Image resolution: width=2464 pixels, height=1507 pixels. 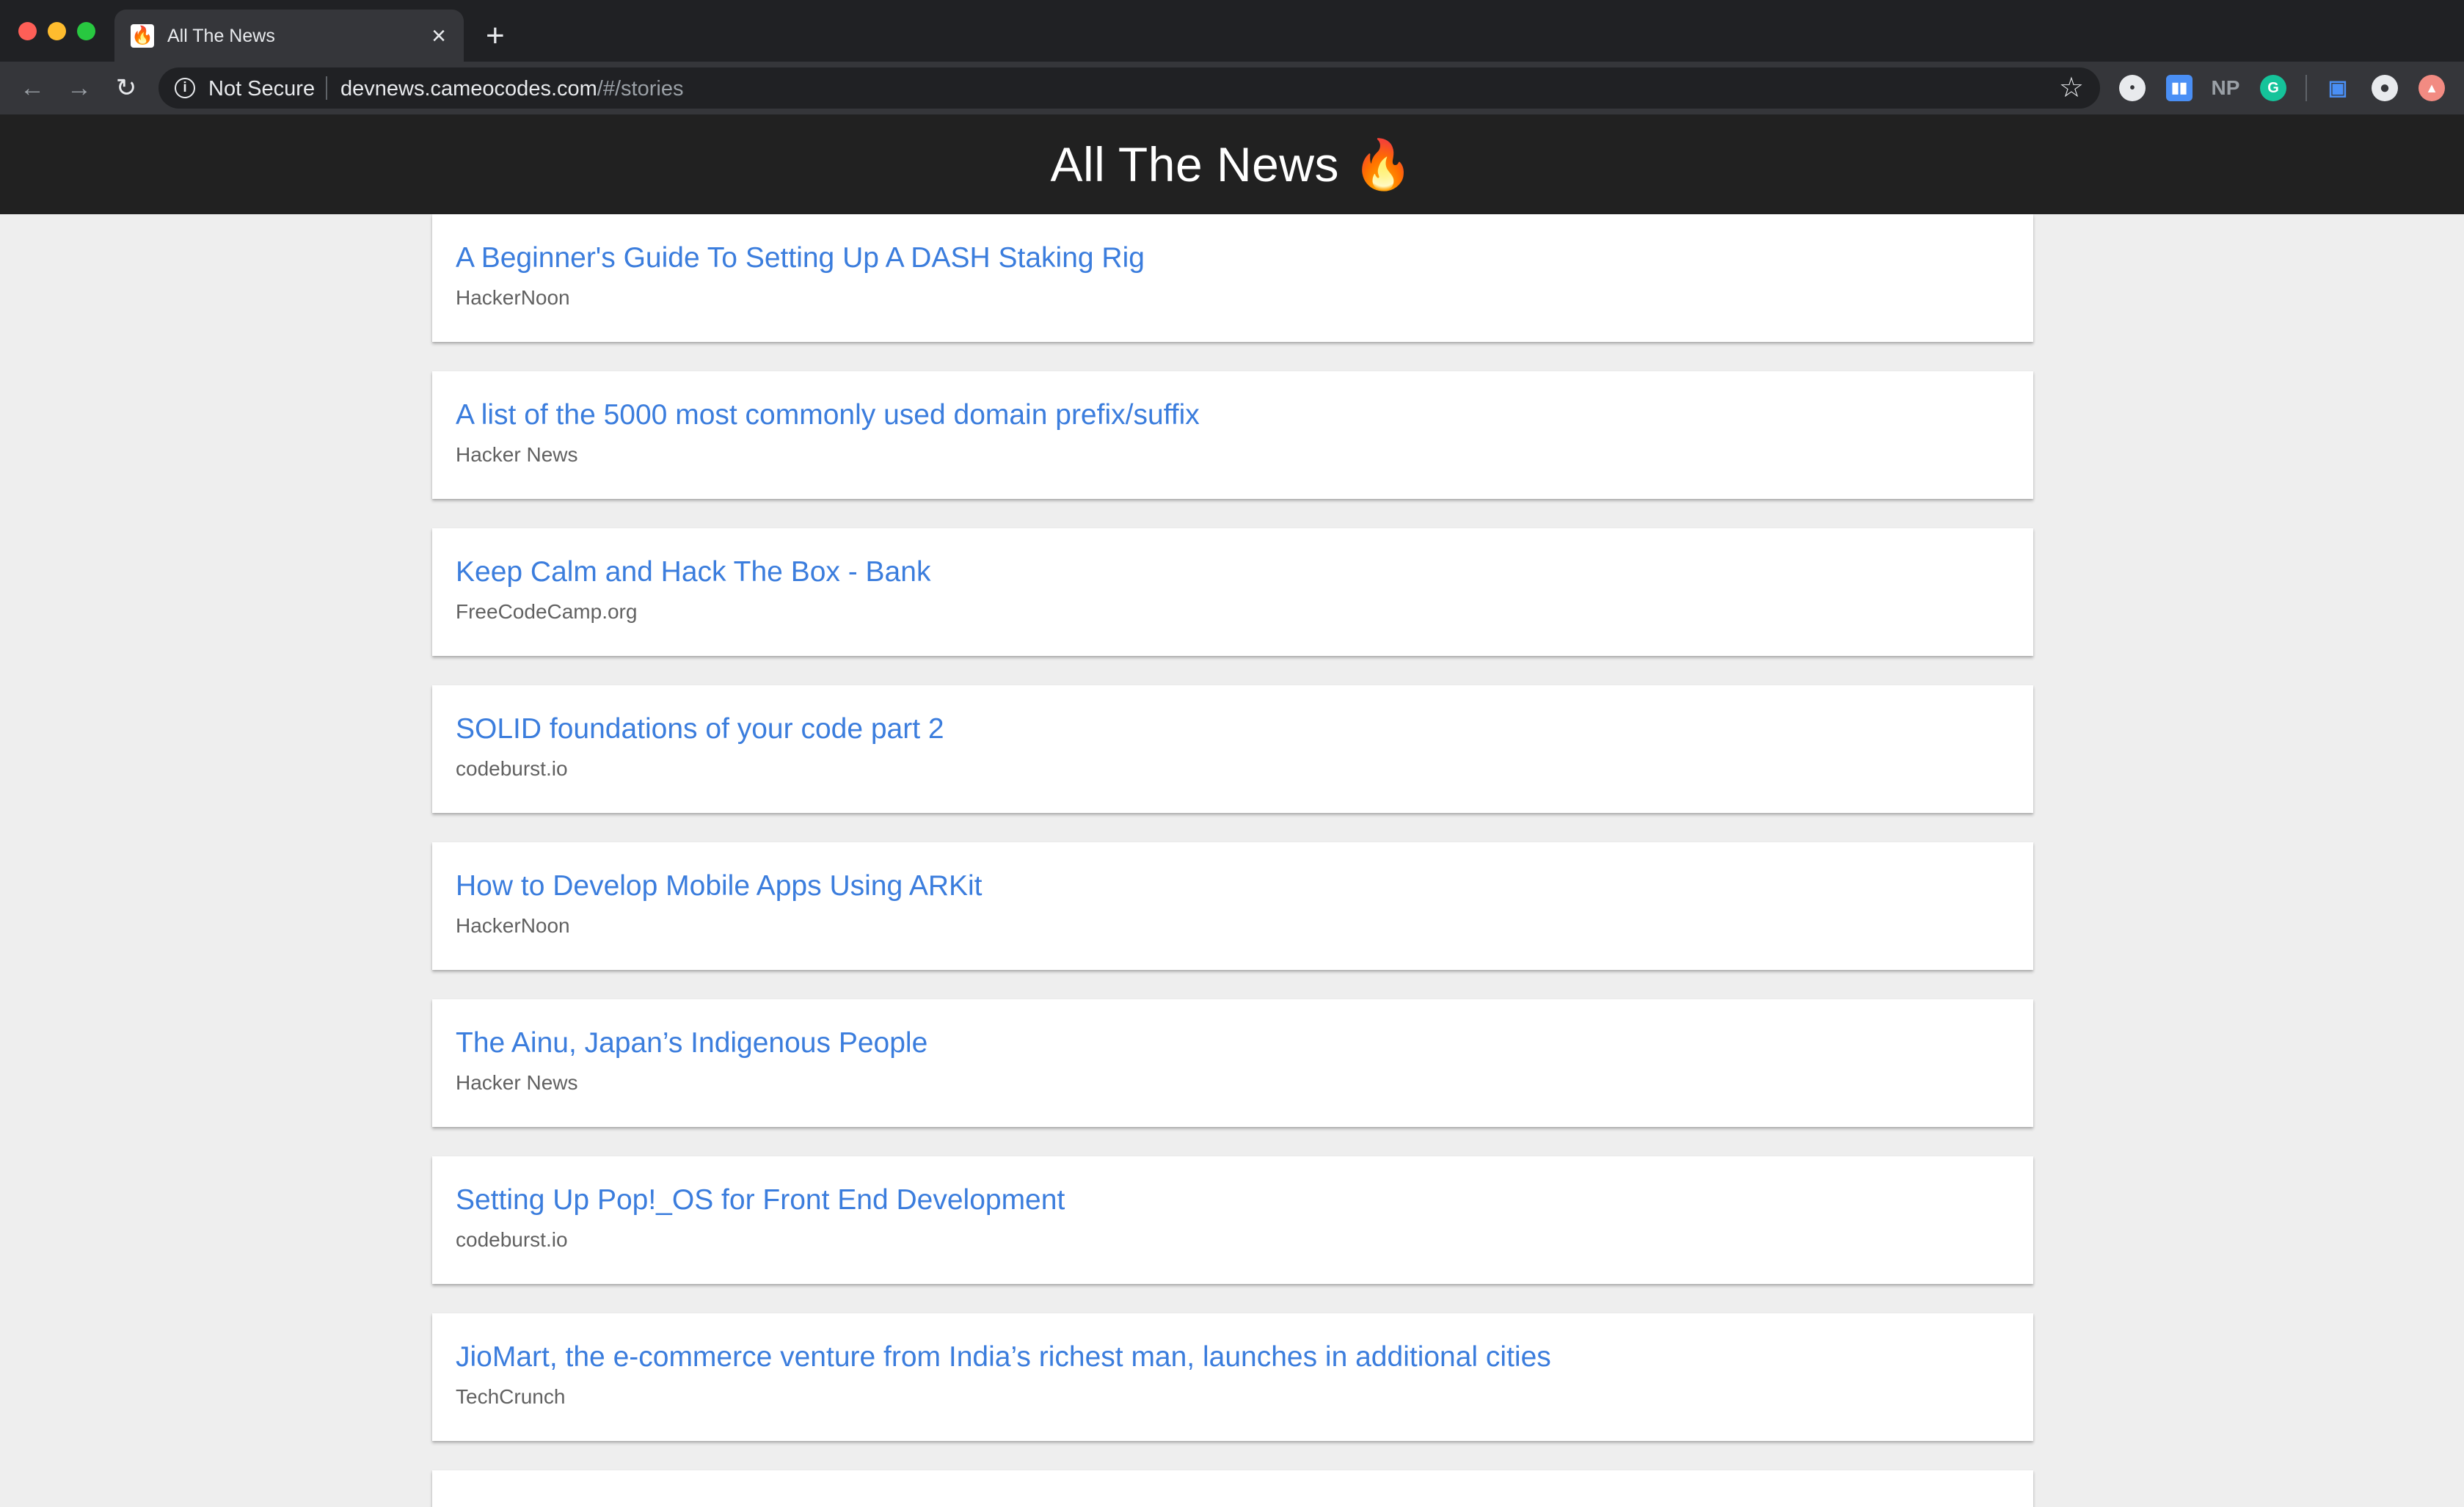 What do you see at coordinates (221, 36) in the screenshot?
I see `tab-title: All The News` at bounding box center [221, 36].